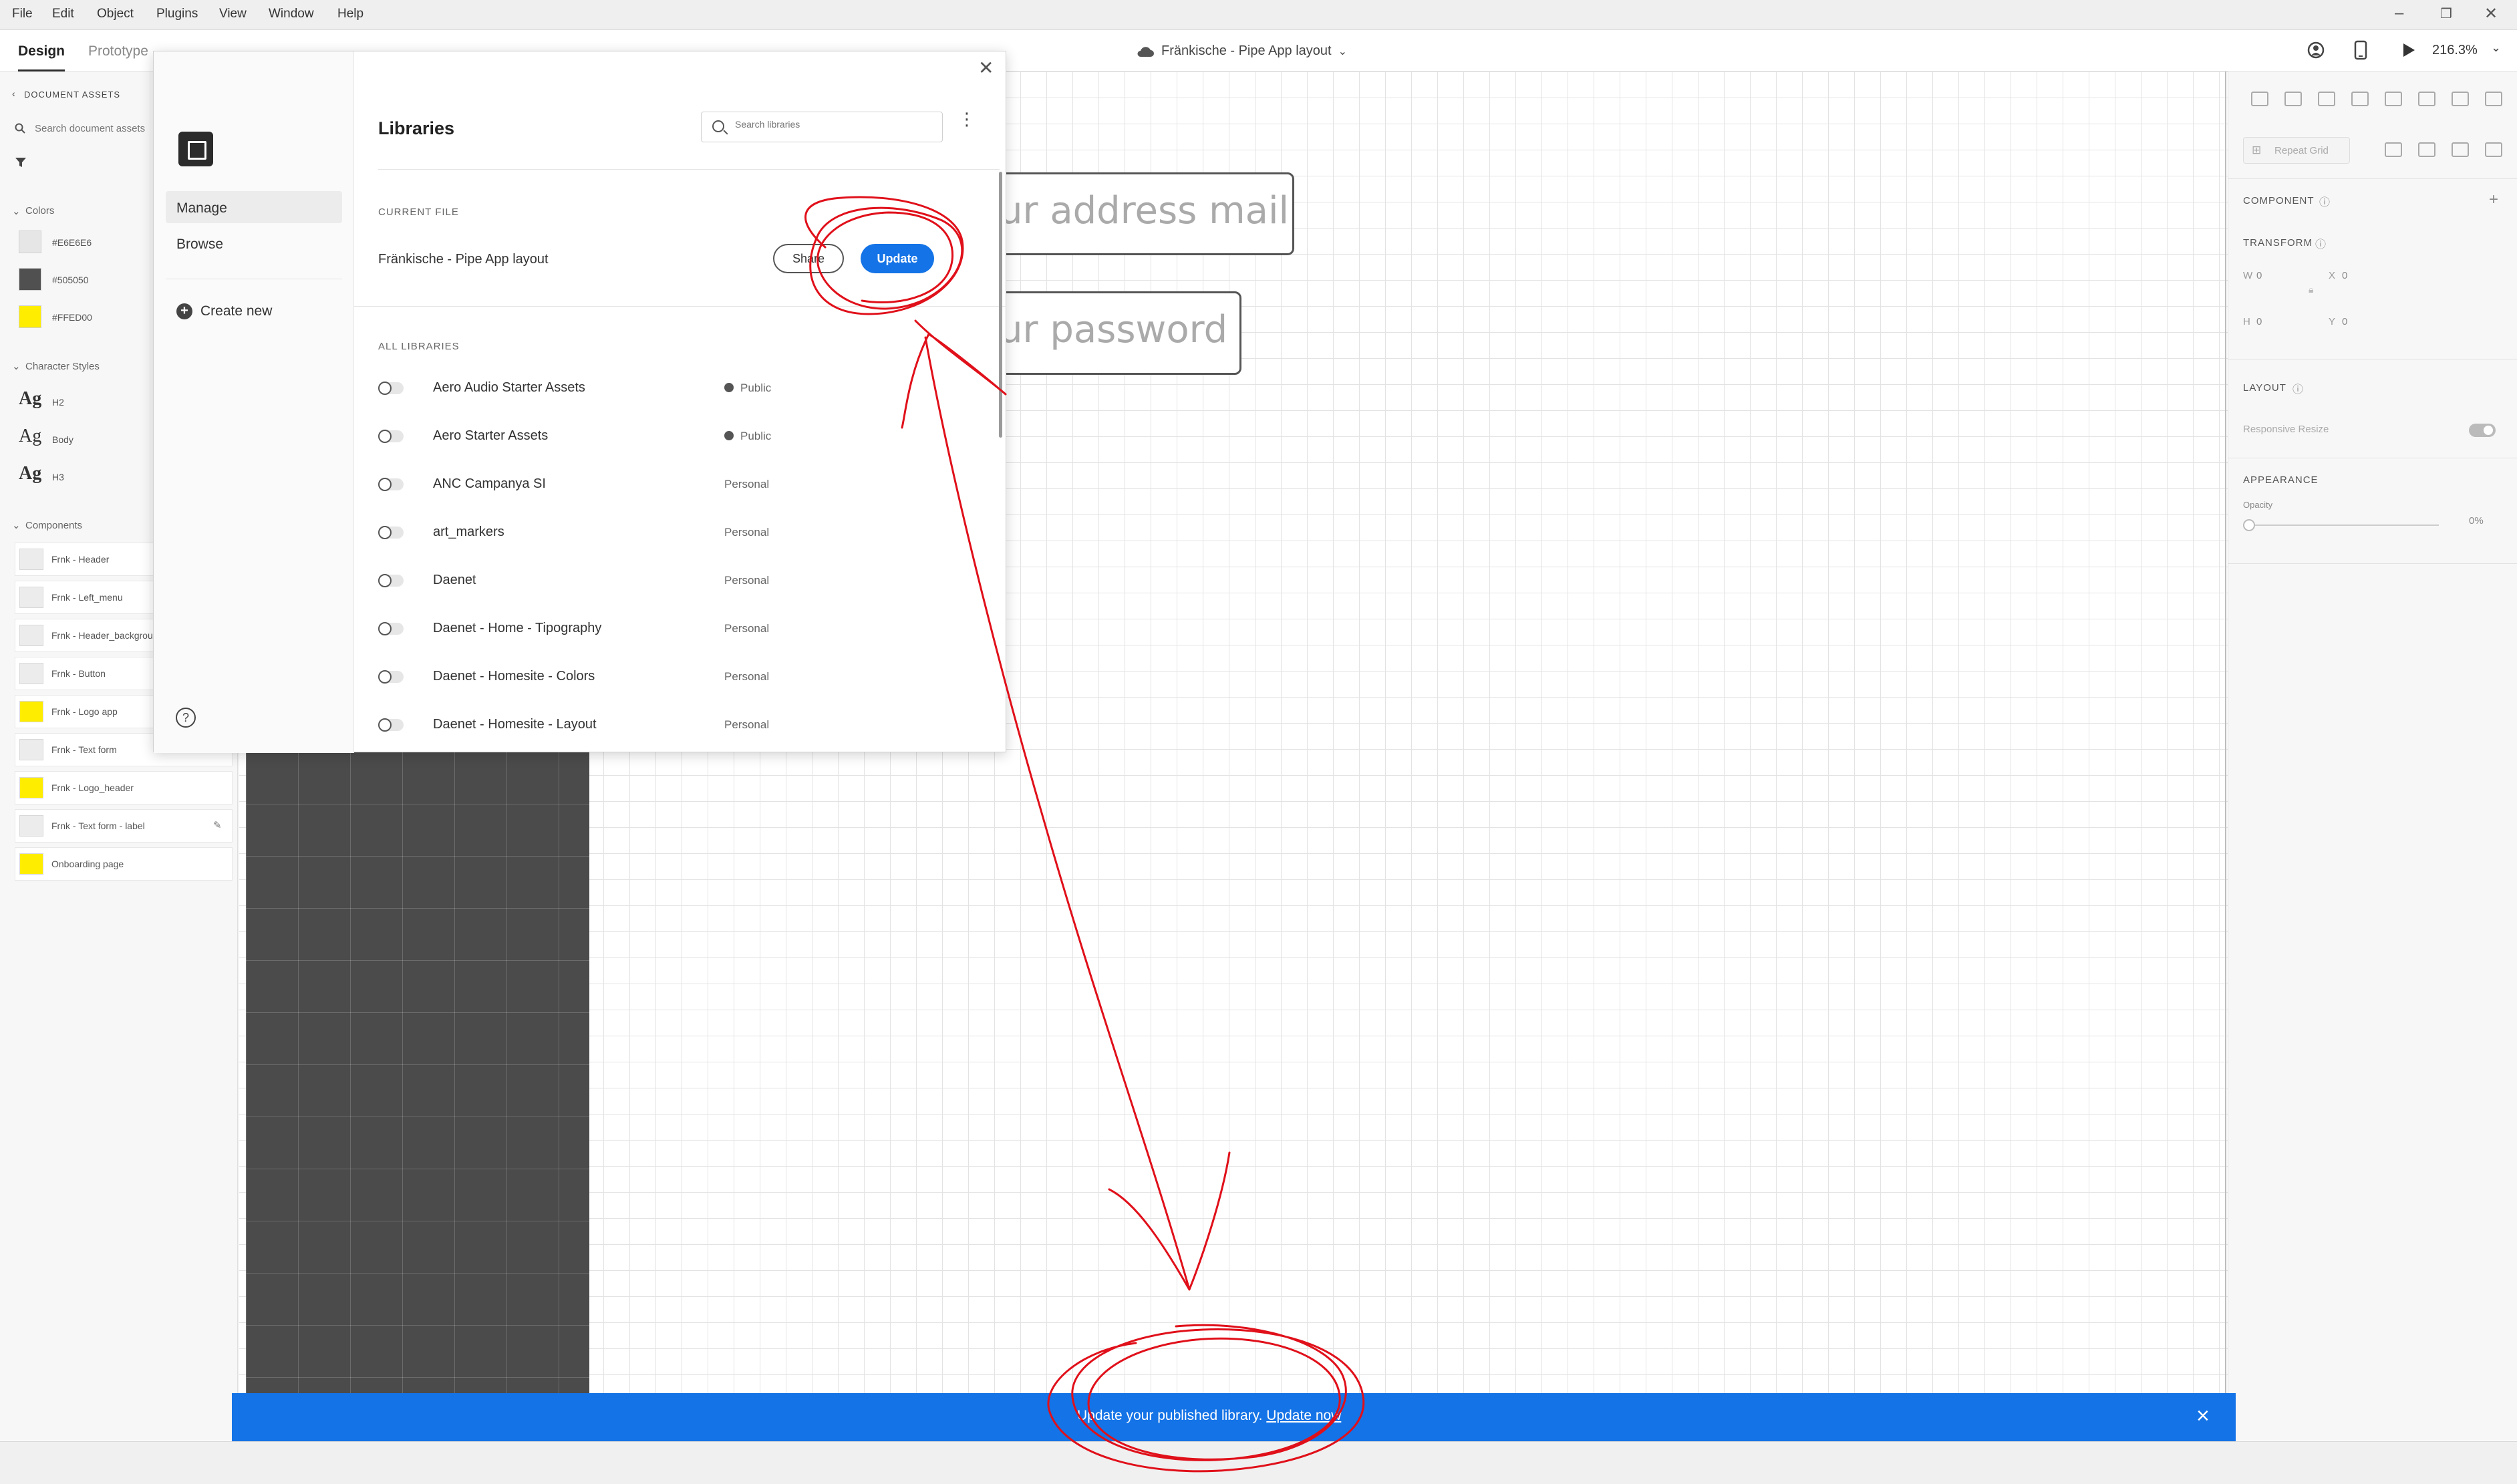 Image resolution: width=2517 pixels, height=1484 pixels. Describe the element at coordinates (22, 14) in the screenshot. I see `menu-file: File` at that location.